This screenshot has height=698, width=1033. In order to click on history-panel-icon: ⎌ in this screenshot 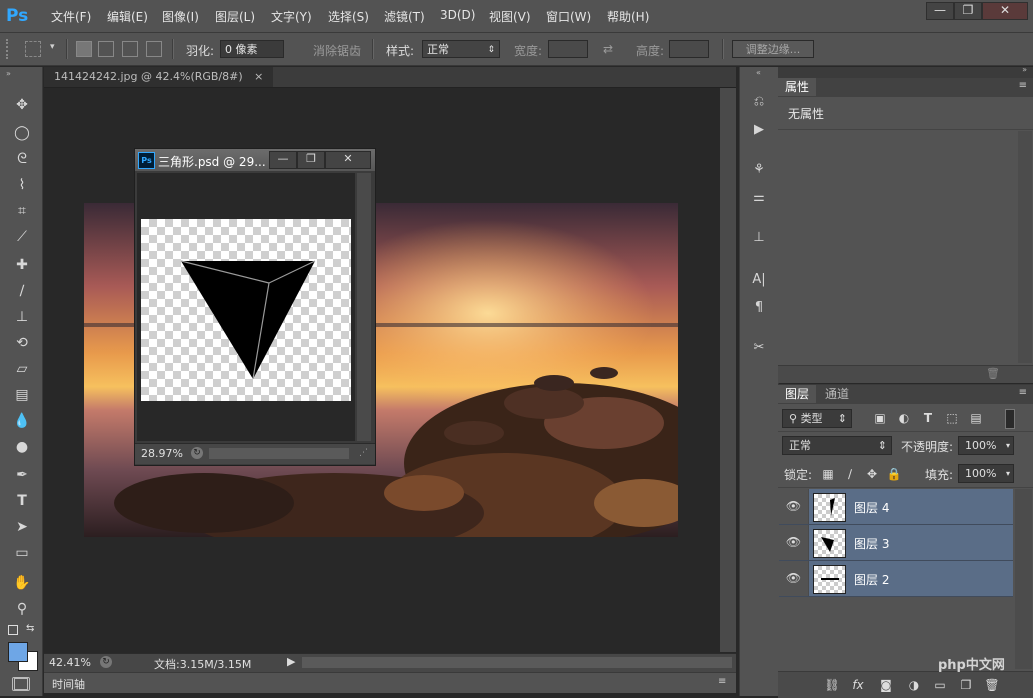, I will do `click(759, 102)`.